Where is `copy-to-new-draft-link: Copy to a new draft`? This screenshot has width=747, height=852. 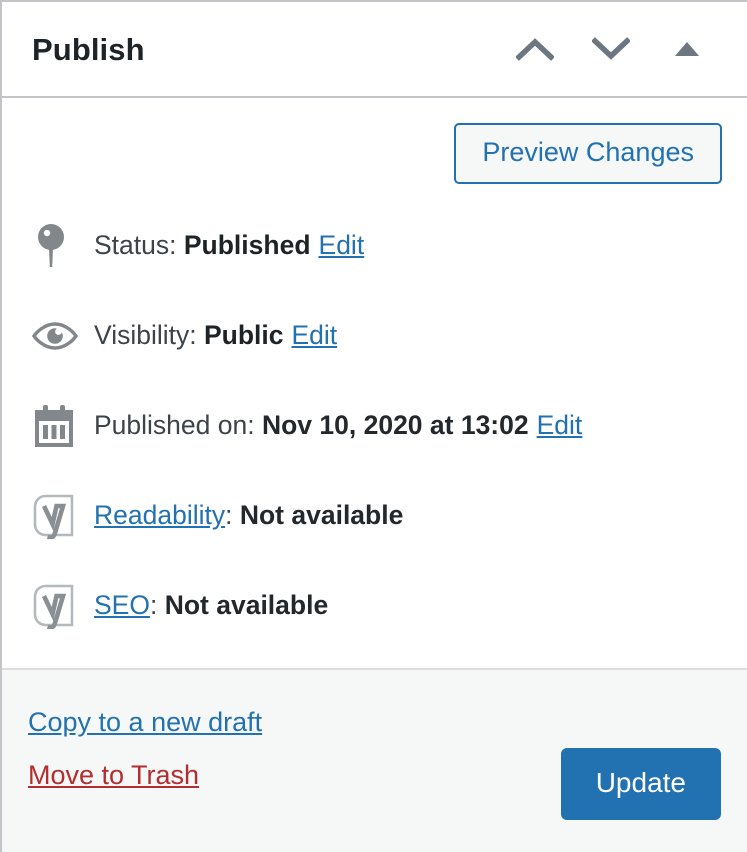 copy-to-new-draft-link: Copy to a new draft is located at coordinates (145, 722).